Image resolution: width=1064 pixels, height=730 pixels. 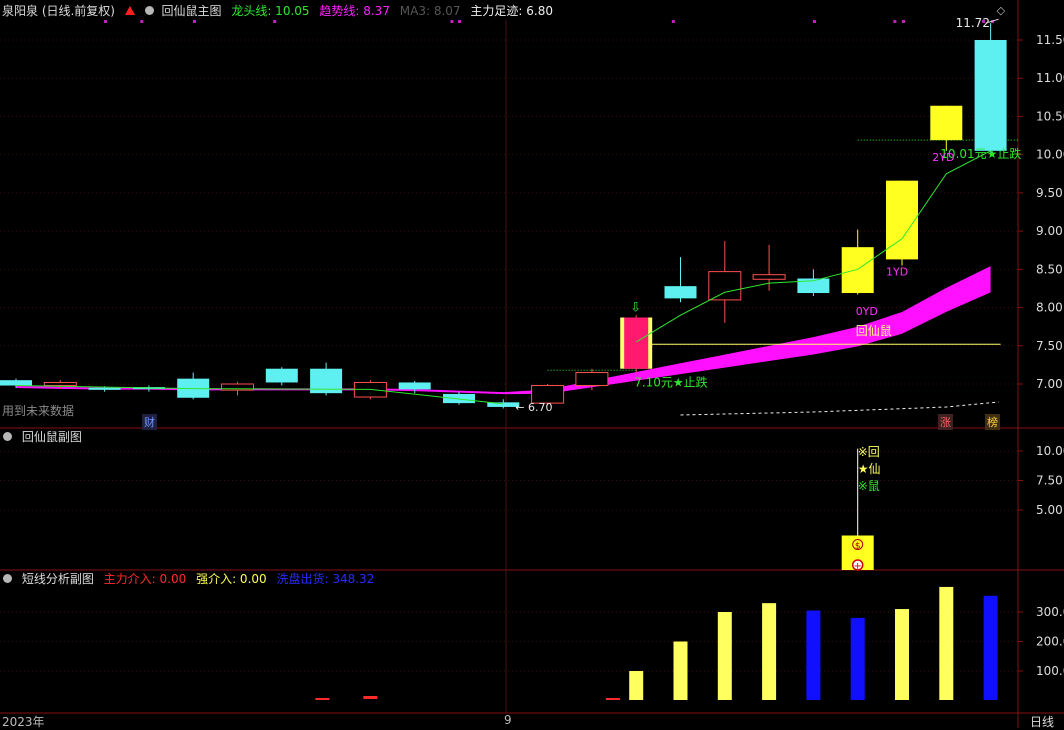 I want to click on low-price-label: ← 6.70, so click(x=533, y=407).